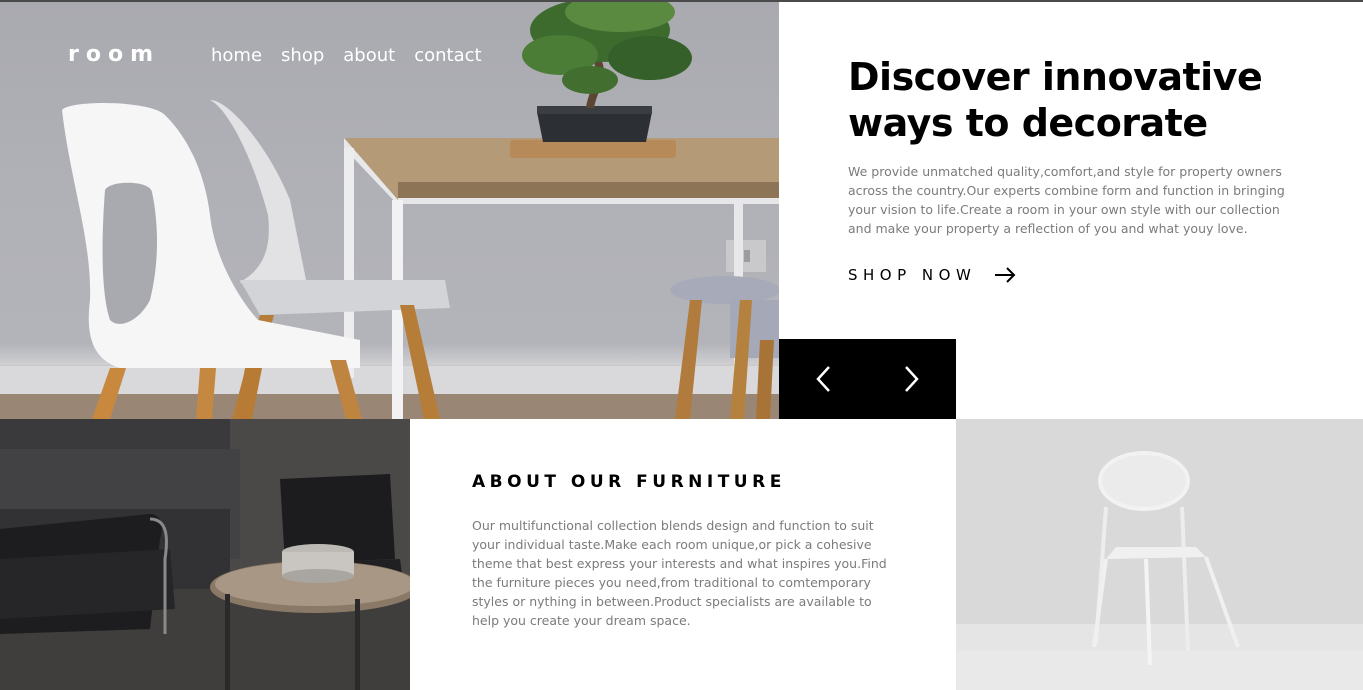 This screenshot has height=690, width=1363. What do you see at coordinates (236, 55) in the screenshot?
I see `nav-home: home` at bounding box center [236, 55].